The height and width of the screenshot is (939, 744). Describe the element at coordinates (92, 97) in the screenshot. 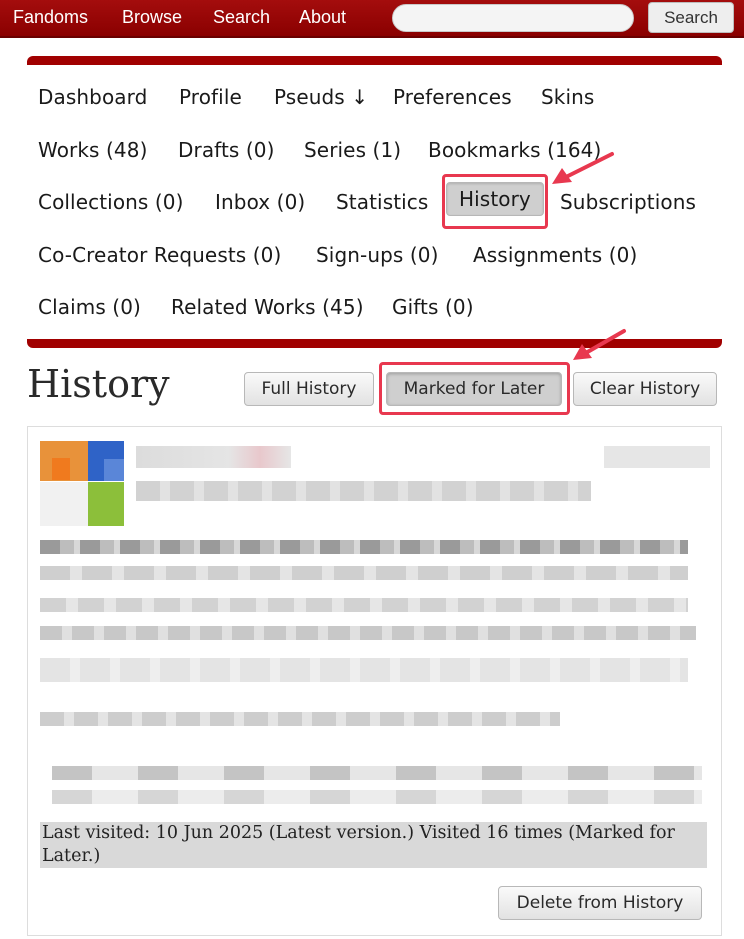

I see `menu-dashboard: Dashboard` at that location.